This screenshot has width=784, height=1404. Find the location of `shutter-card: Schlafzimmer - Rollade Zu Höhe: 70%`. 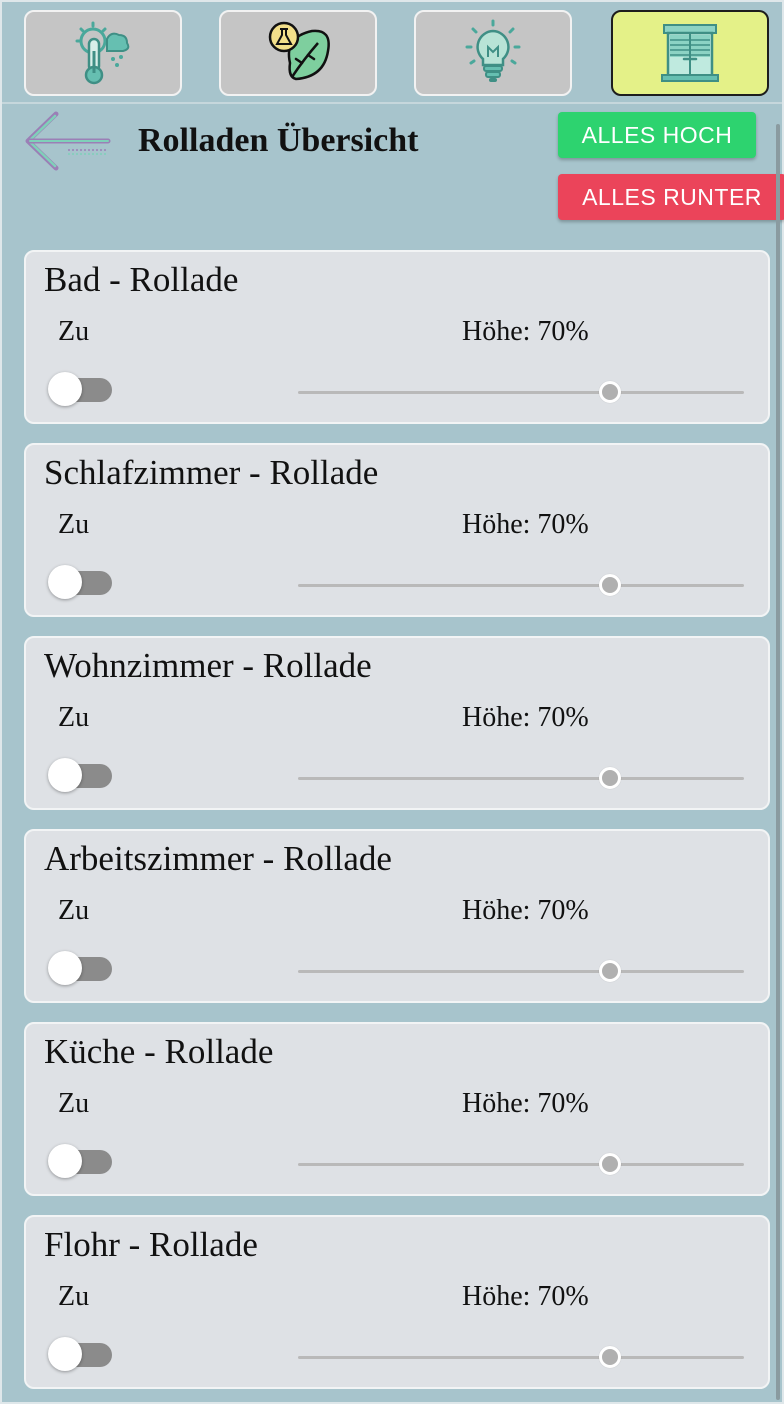

shutter-card: Schlafzimmer - Rollade Zu Höhe: 70% is located at coordinates (397, 530).